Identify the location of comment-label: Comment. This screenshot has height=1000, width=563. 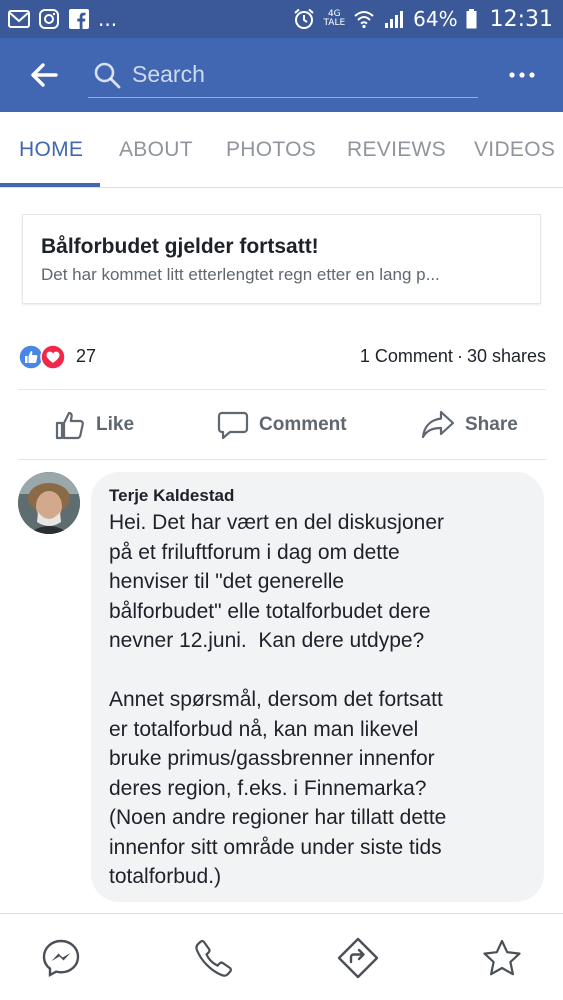
(303, 424).